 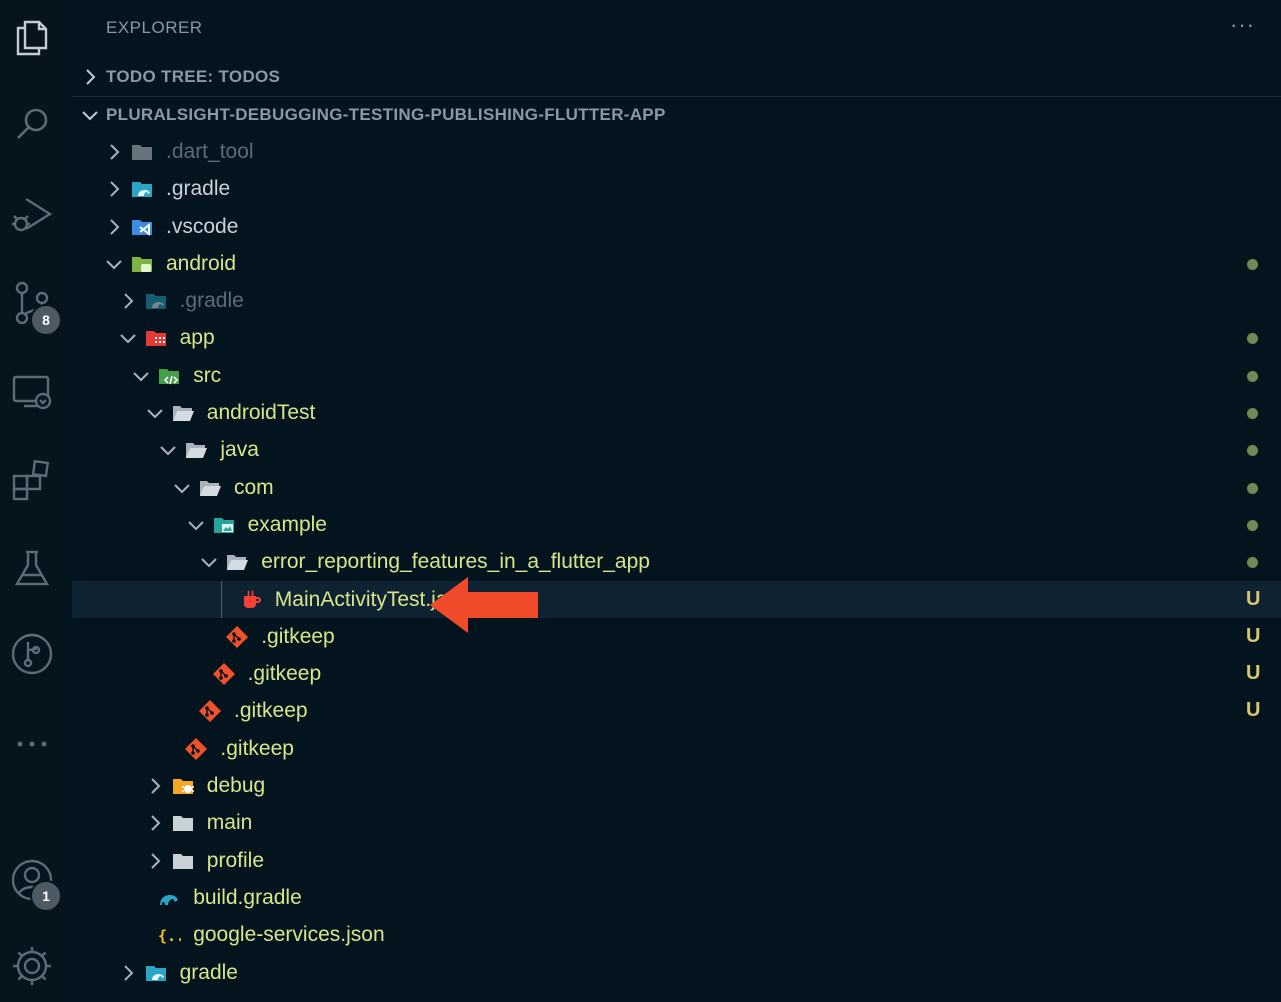 I want to click on tree-item-label: main, so click(x=229, y=823).